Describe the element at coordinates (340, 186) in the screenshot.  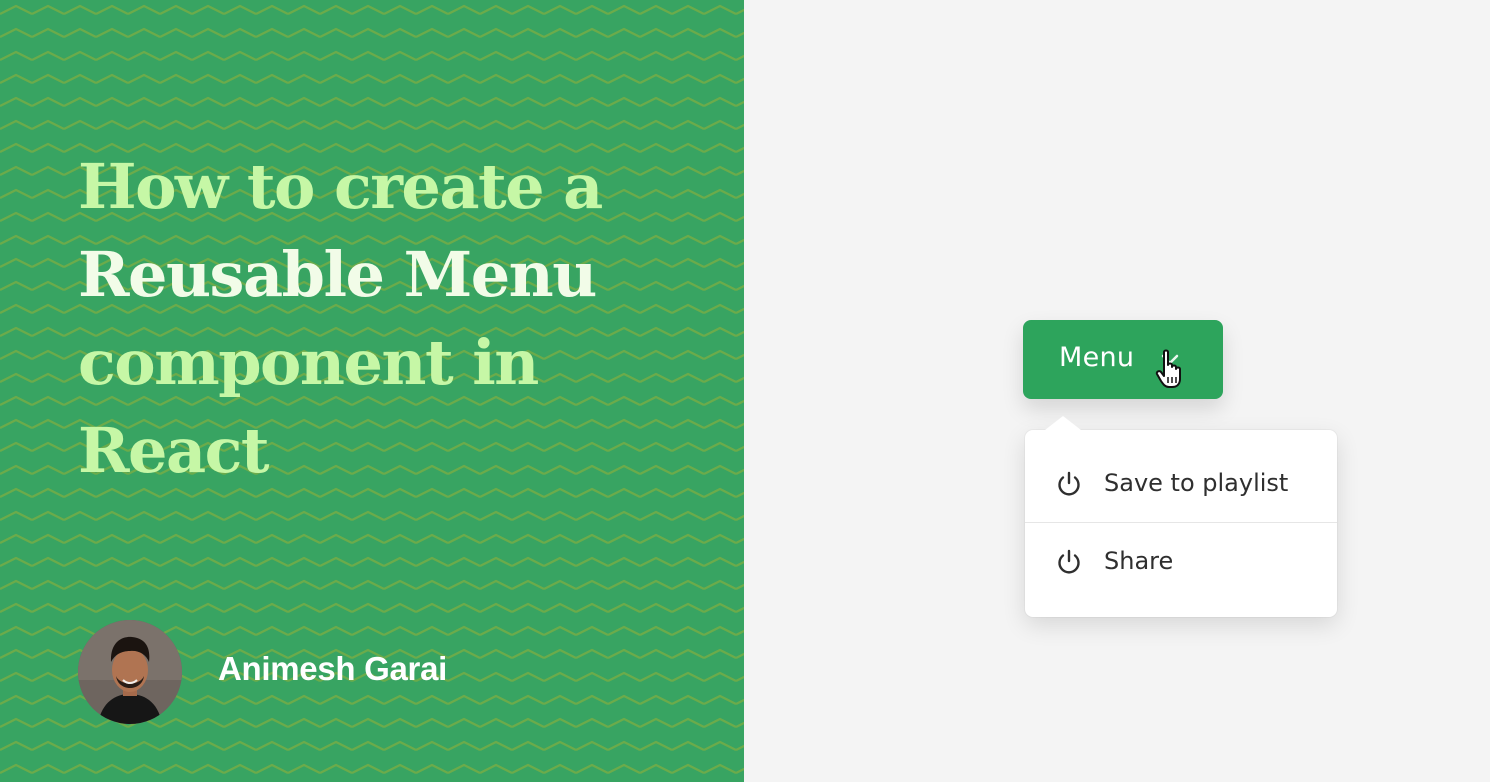
I see `title-line-1: How to create a` at that location.